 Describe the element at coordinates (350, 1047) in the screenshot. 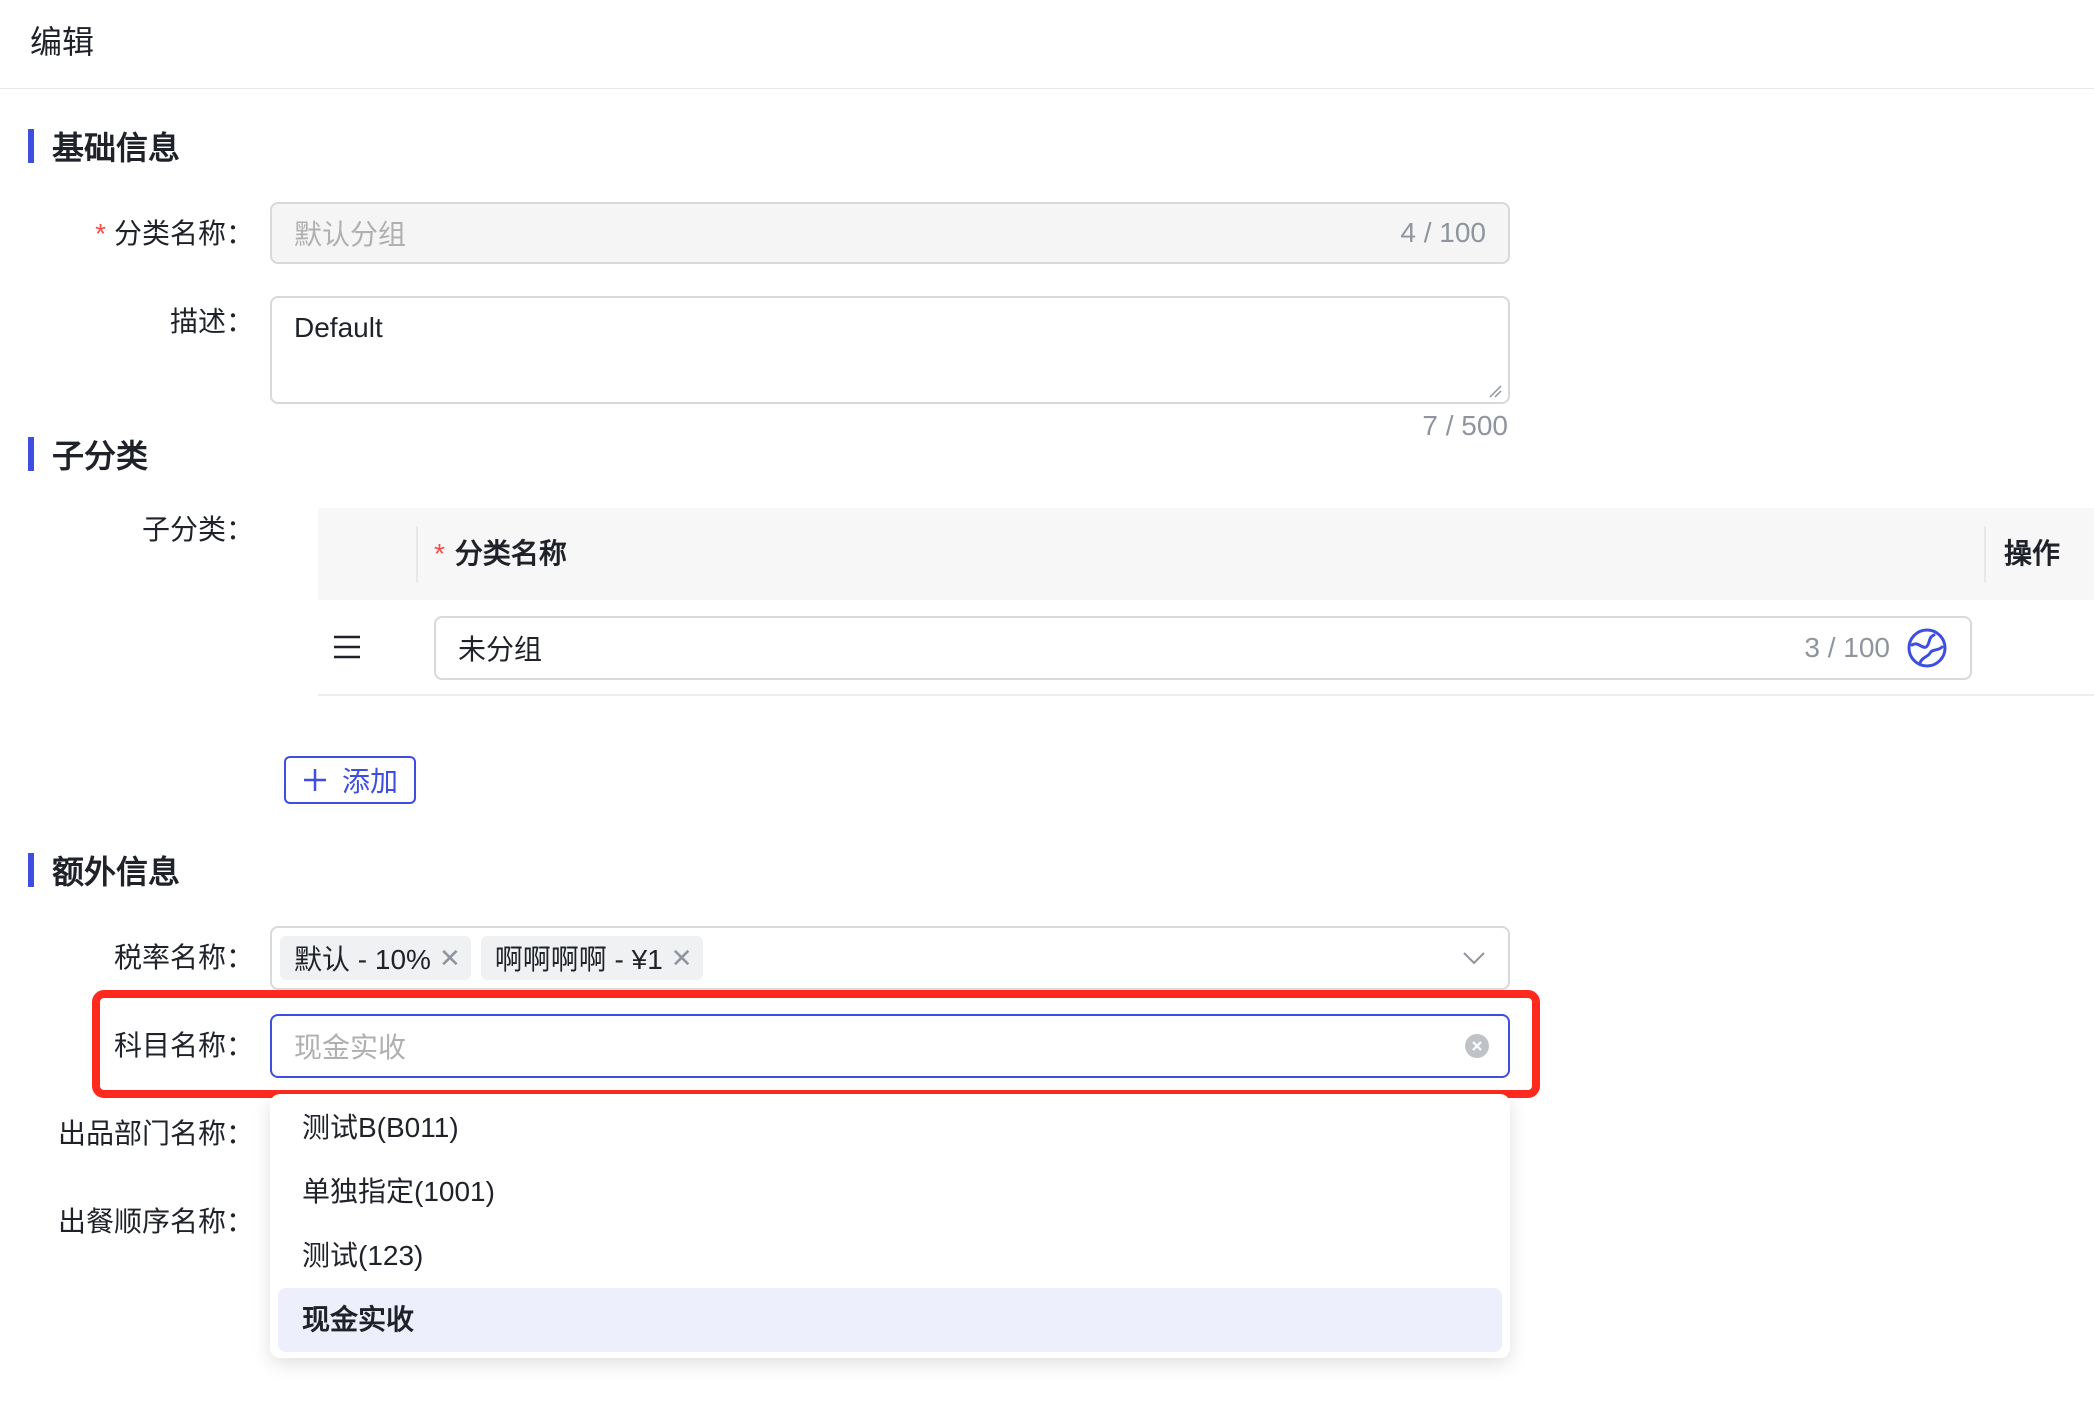

I see `subject-placeholder: 现金实收` at that location.